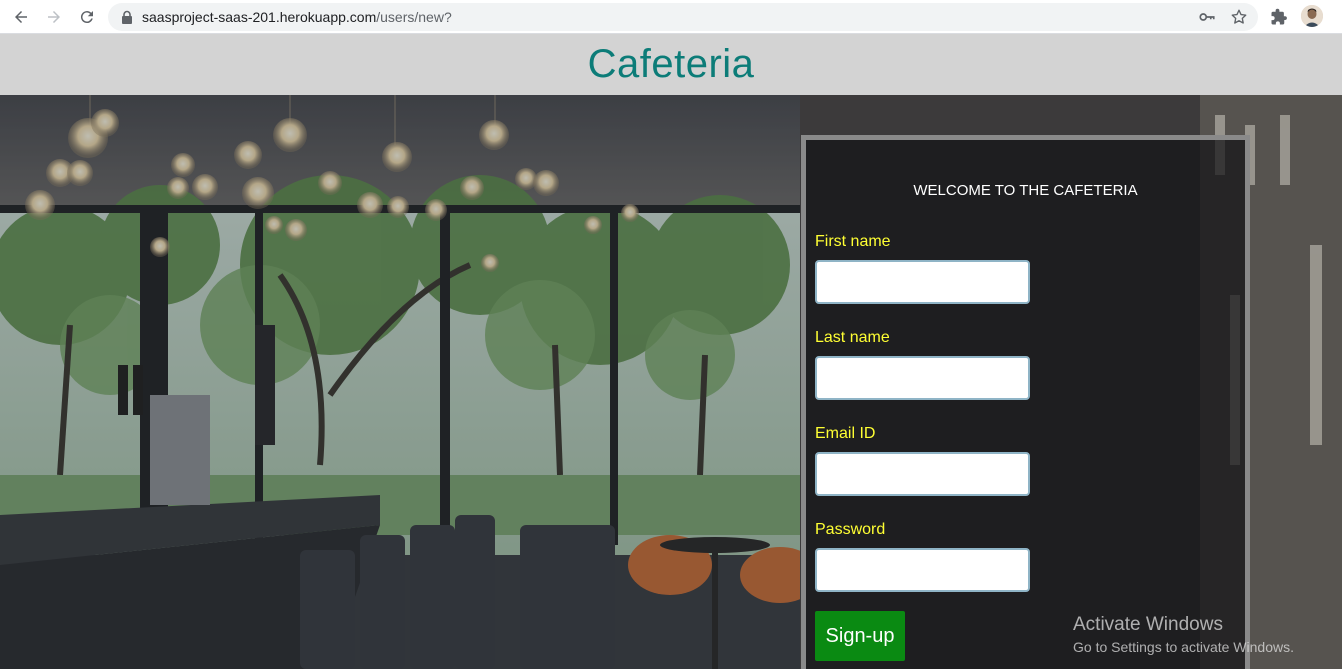  I want to click on email-input, so click(922, 474).